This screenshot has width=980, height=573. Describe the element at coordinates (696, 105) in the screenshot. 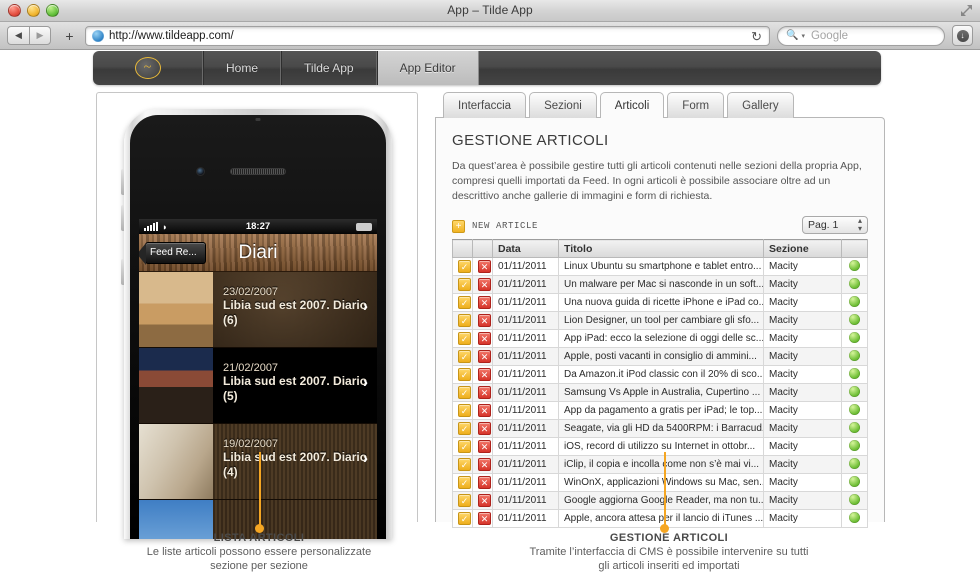

I see `tab-form: Form` at that location.